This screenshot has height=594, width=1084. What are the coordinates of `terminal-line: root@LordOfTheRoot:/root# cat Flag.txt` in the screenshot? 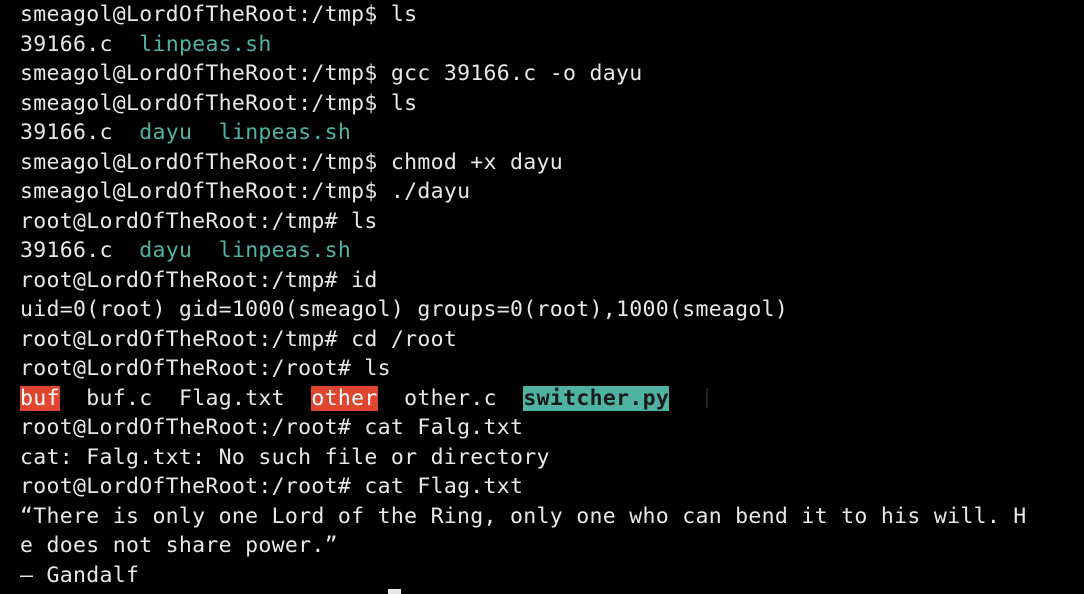 It's located at (552, 487).